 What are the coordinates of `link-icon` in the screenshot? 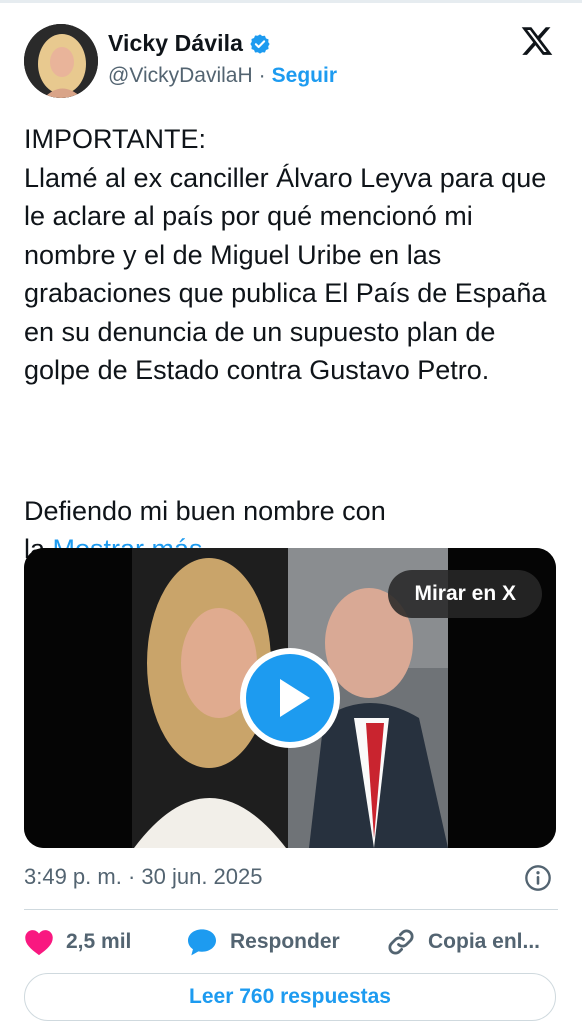 It's located at (401, 942).